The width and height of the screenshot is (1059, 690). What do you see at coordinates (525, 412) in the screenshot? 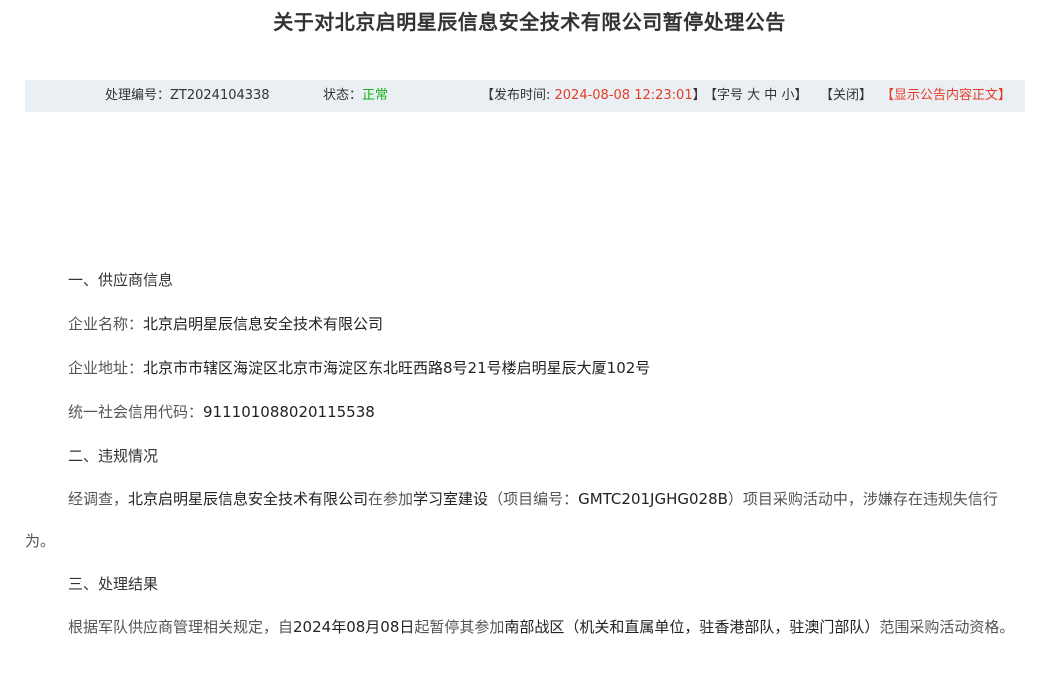
I see `credit-code-row: 统一社会信用代码：911101088020115538` at bounding box center [525, 412].